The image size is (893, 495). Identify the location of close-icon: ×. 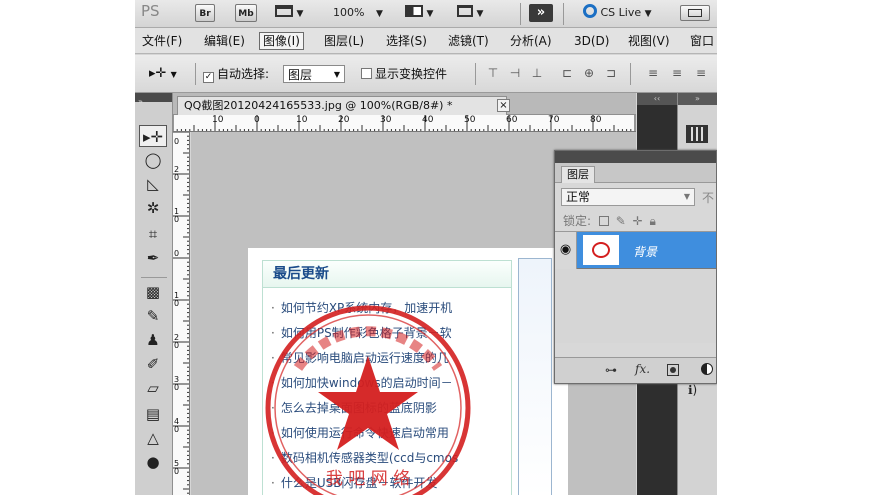
(503, 105).